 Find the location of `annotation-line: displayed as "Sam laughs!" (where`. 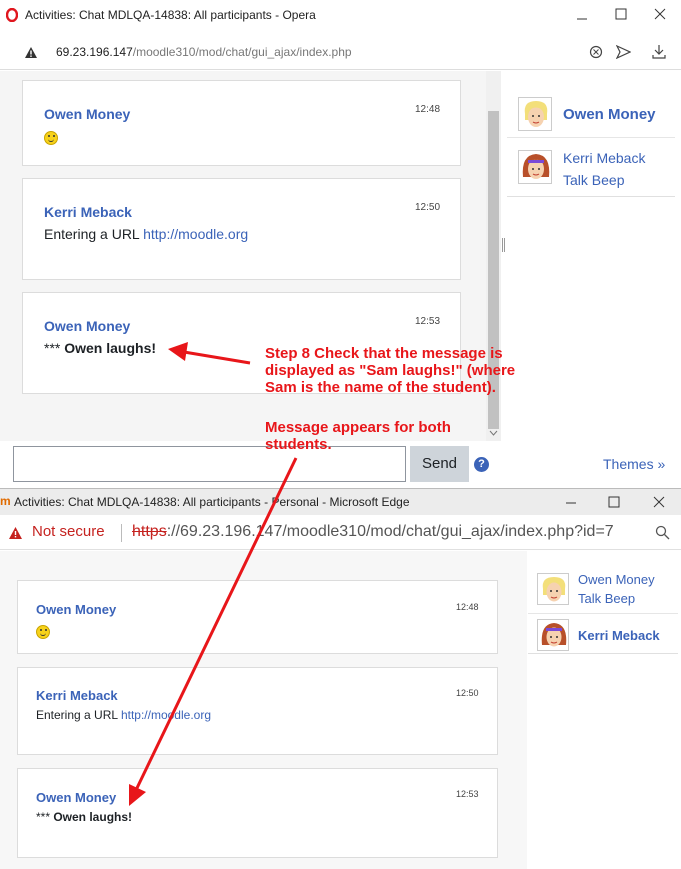

annotation-line: displayed as "Sam laughs!" (where is located at coordinates (390, 370).